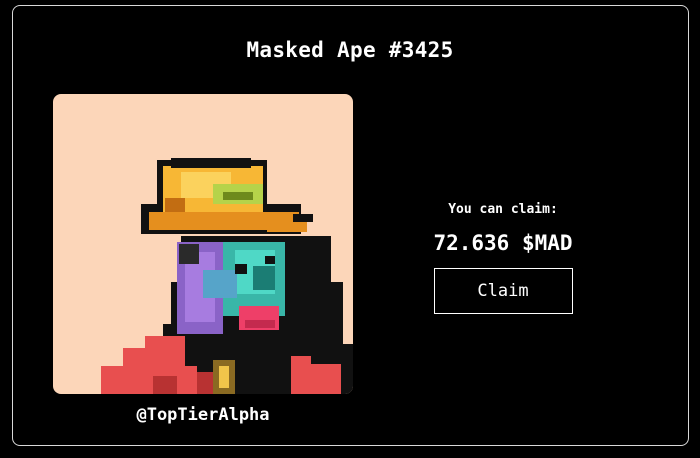 The width and height of the screenshot is (700, 458). I want to click on claim-button: Claim, so click(503, 291).